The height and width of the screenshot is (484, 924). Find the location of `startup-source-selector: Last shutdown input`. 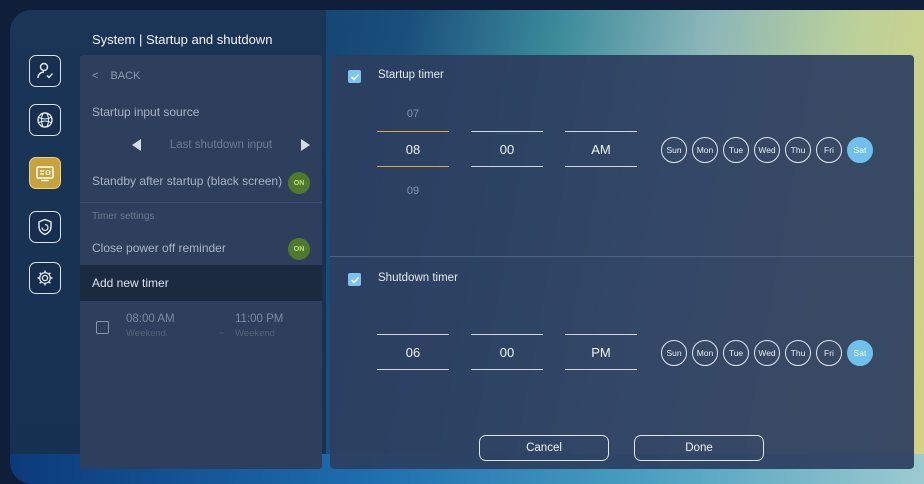

startup-source-selector: Last shutdown input is located at coordinates (221, 145).